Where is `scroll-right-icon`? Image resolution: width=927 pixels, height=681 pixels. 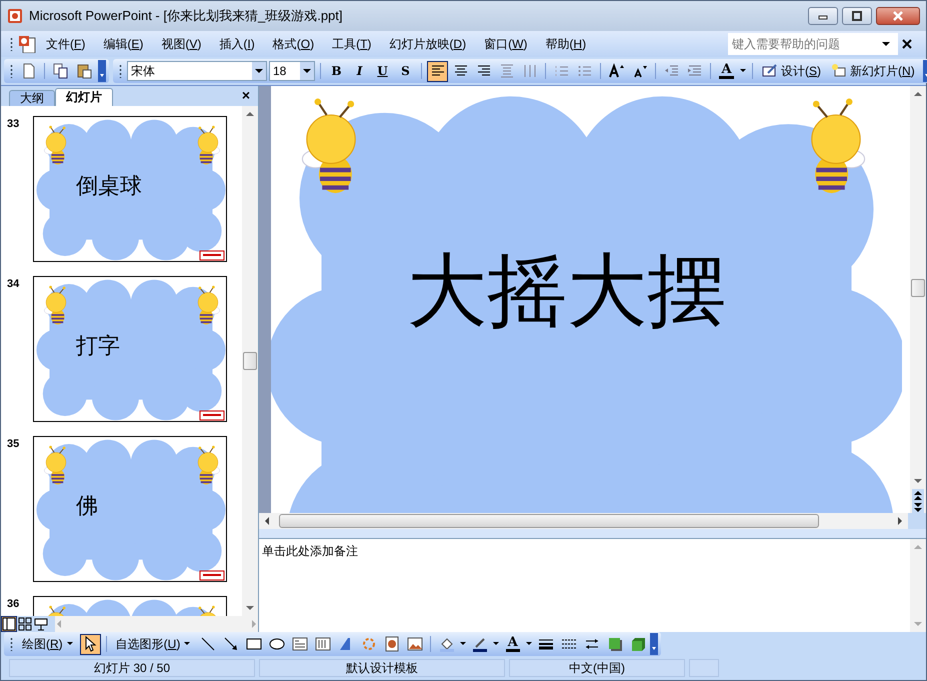 scroll-right-icon is located at coordinates (900, 521).